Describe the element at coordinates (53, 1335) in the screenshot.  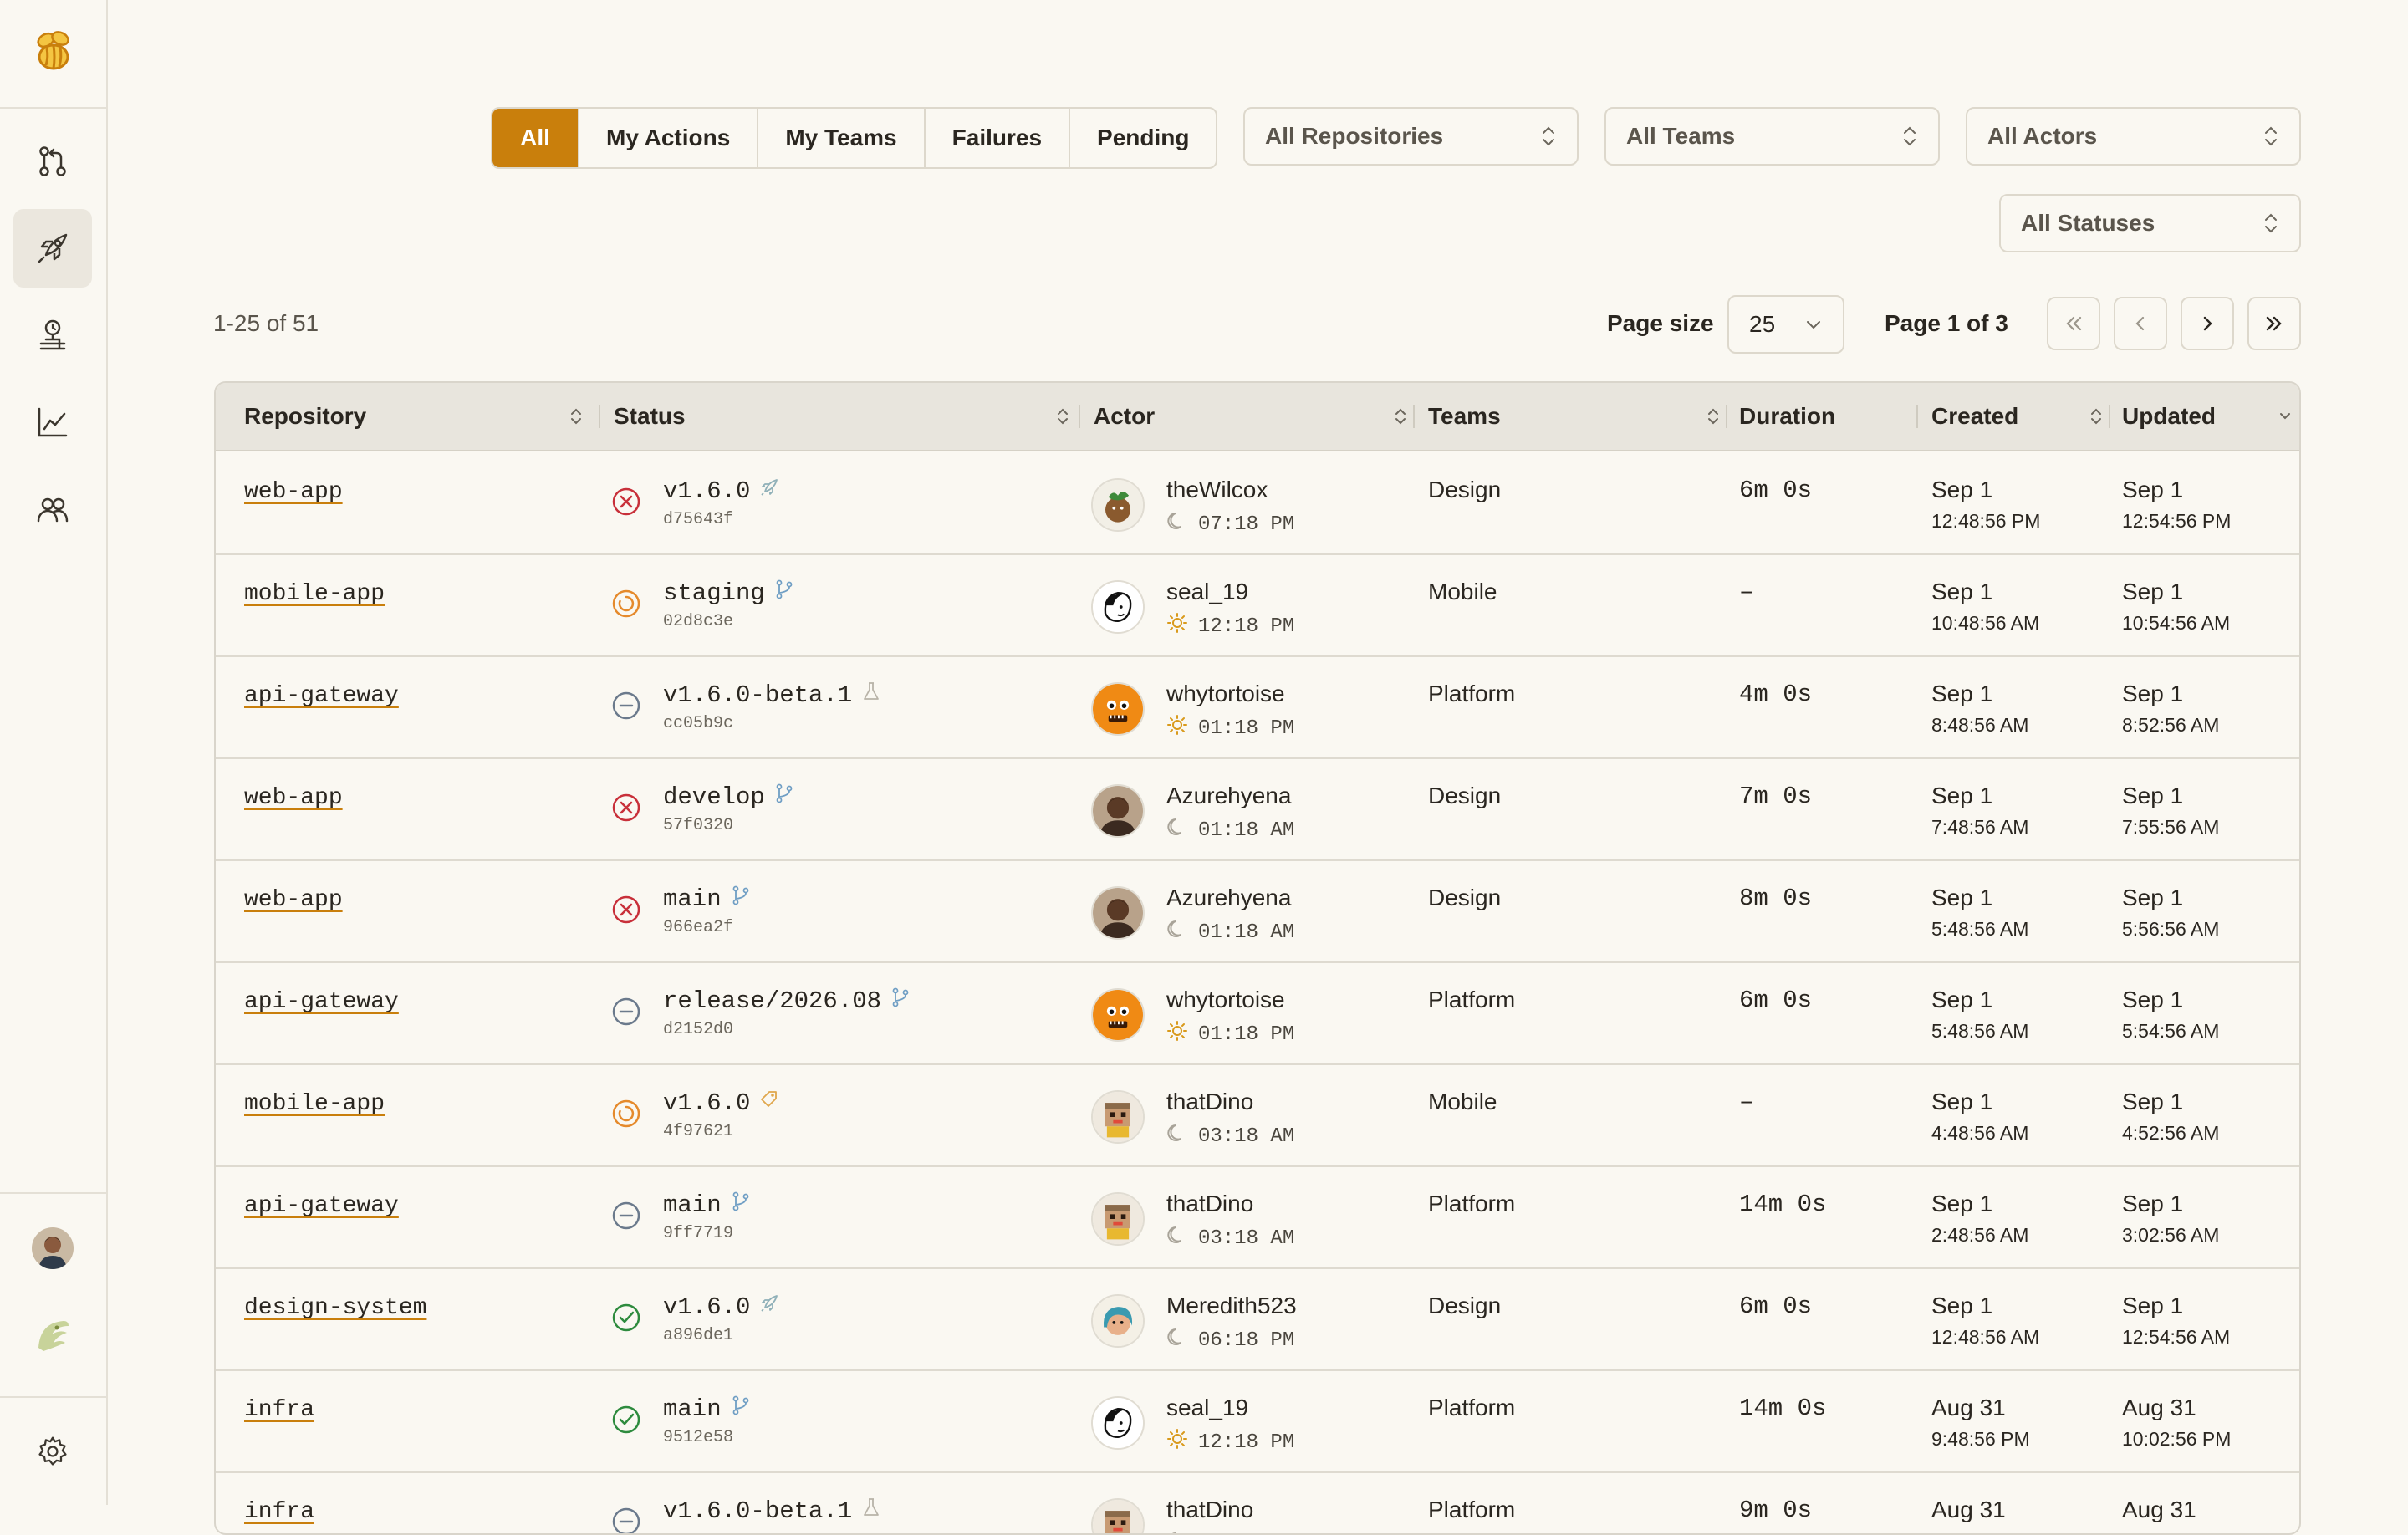
I see `org-logo-icon` at that location.